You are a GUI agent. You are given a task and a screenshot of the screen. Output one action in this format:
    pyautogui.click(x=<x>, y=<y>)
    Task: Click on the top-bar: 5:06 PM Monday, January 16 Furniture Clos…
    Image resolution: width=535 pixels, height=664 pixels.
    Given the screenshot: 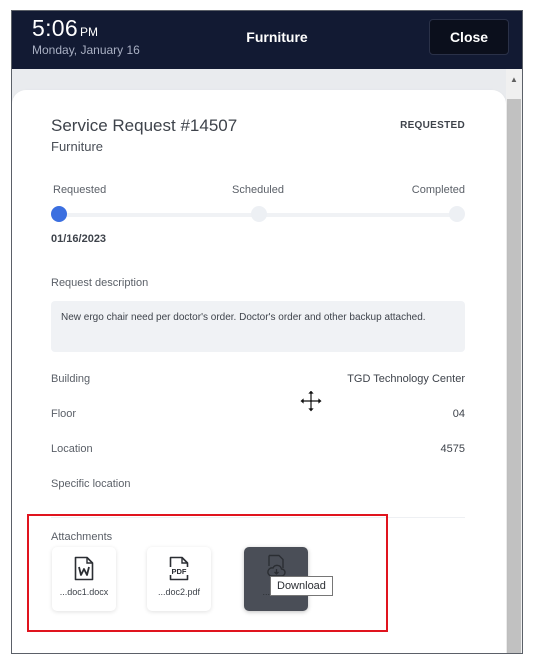 What is the action you would take?
    pyautogui.click(x=267, y=40)
    